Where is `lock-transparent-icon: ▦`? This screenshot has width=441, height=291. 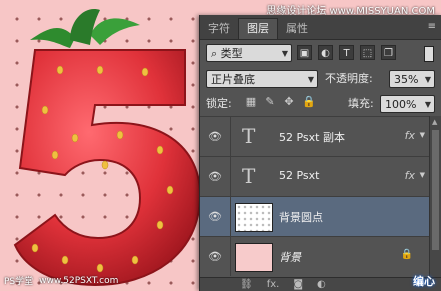
lock-transparent-icon: ▦ is located at coordinates (251, 102).